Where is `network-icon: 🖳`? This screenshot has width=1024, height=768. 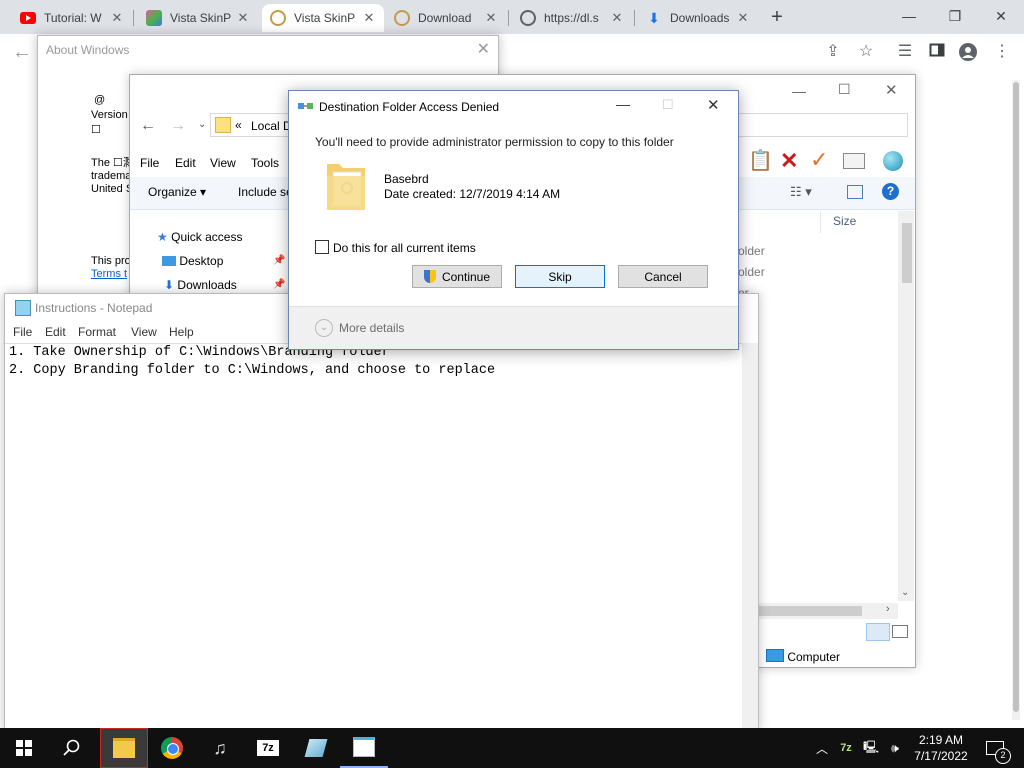 network-icon: 🖳 is located at coordinates (871, 748).